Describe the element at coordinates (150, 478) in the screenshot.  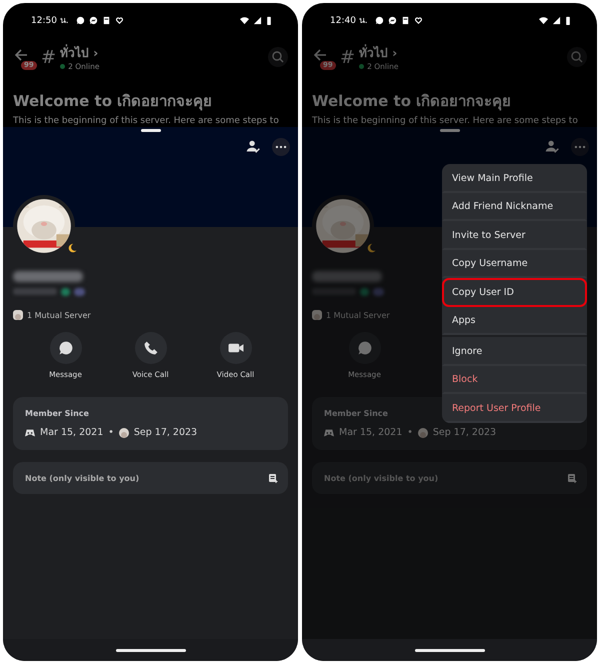
I see `note-field: Note (only visible to you)` at that location.